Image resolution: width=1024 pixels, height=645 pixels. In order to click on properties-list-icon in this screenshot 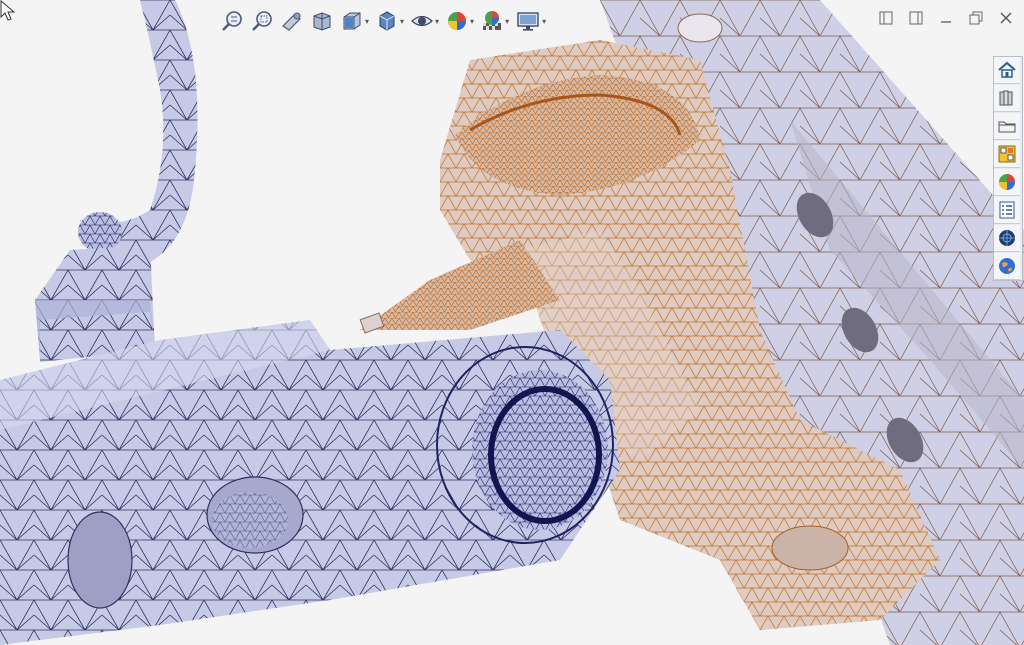, I will do `click(1007, 210)`.